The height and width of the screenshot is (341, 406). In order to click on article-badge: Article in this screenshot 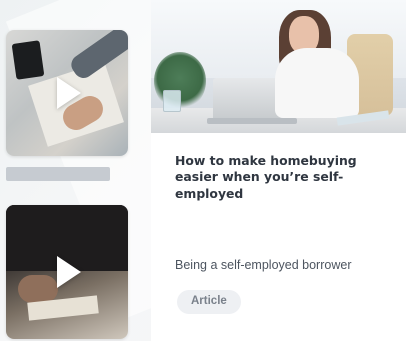, I will do `click(209, 302)`.